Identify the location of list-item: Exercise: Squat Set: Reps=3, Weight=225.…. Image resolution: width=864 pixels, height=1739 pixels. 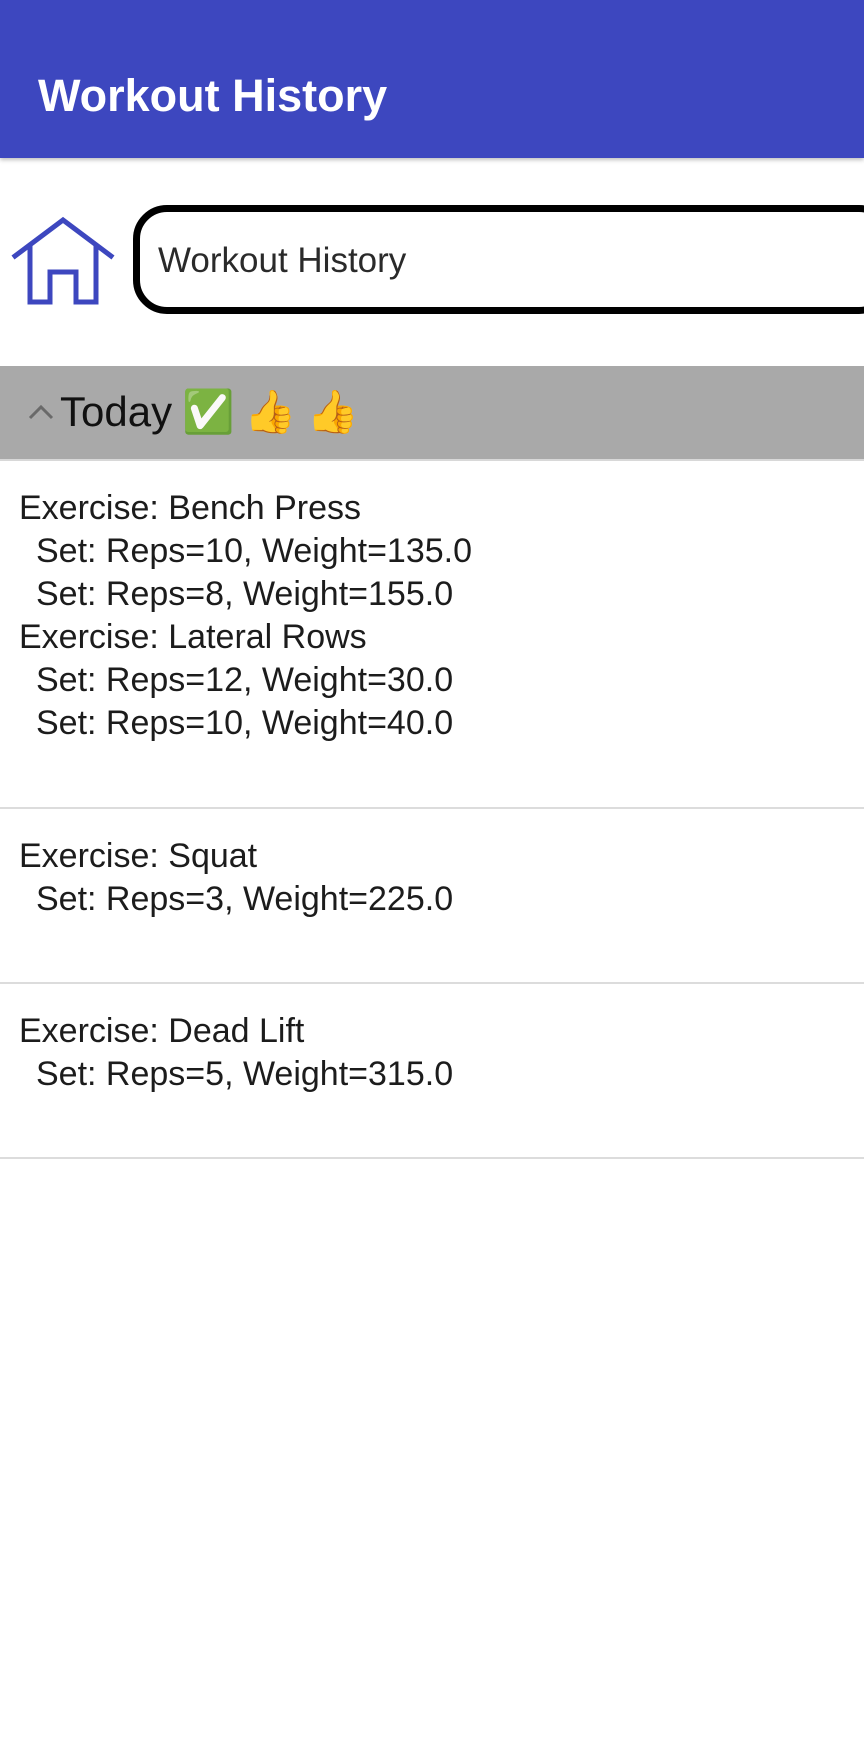
(432, 896).